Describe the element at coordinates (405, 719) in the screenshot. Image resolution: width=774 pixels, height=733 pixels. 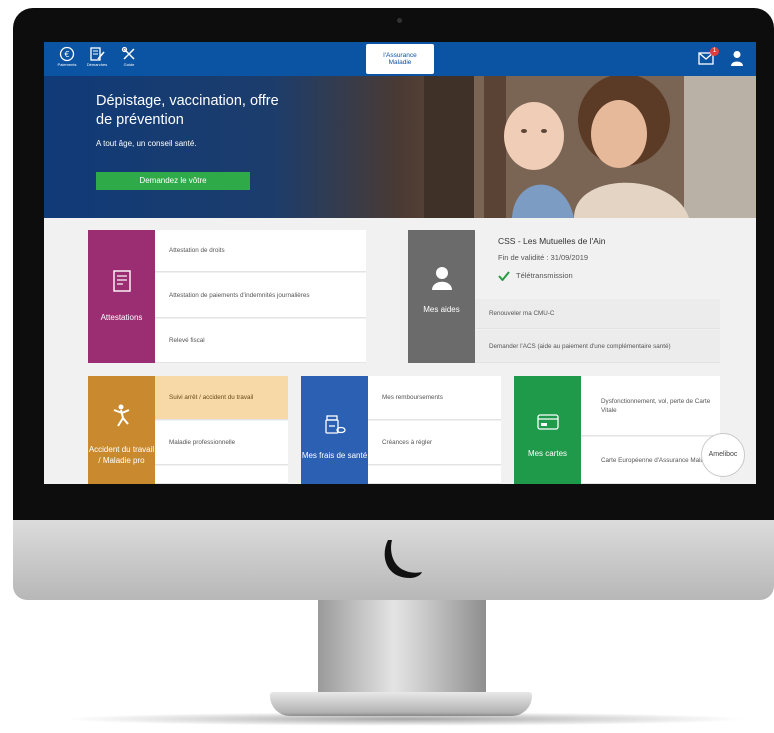
I see `stand-shadow` at that location.